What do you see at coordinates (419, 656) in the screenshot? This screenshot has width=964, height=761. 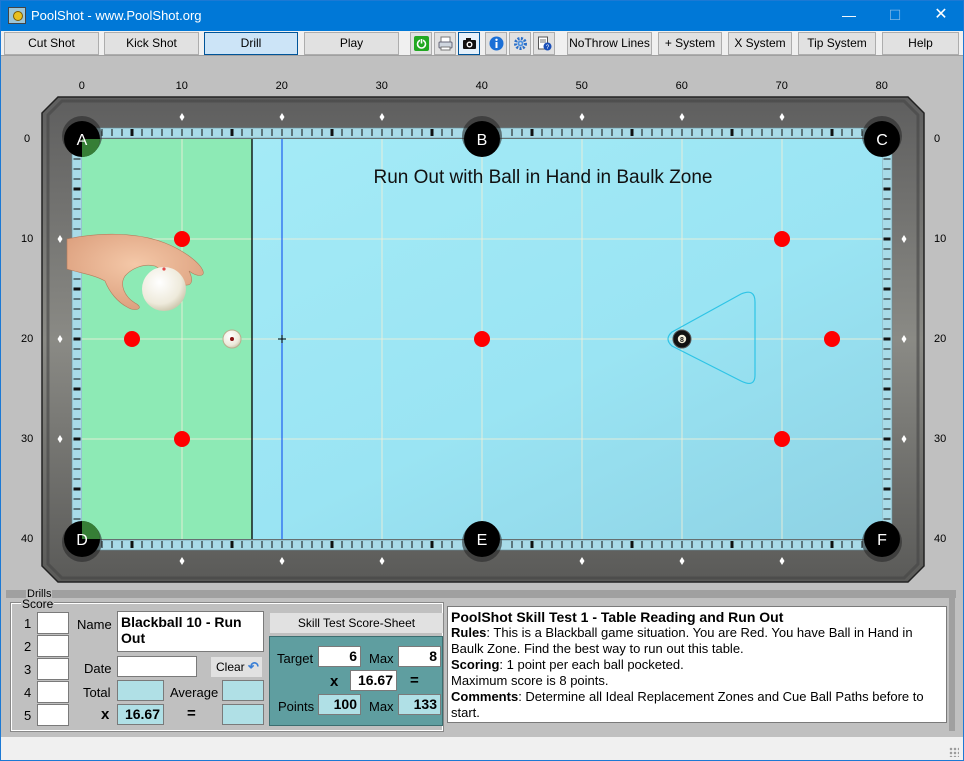 I see `max-field: 8` at bounding box center [419, 656].